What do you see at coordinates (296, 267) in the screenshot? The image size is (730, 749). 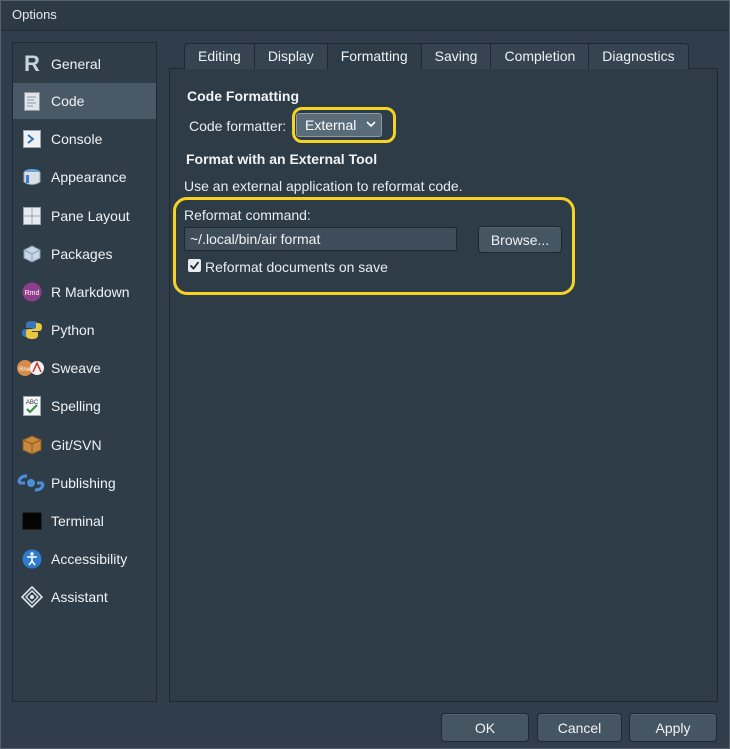 I see `reformat-on-save-label: Reformat documents on save` at bounding box center [296, 267].